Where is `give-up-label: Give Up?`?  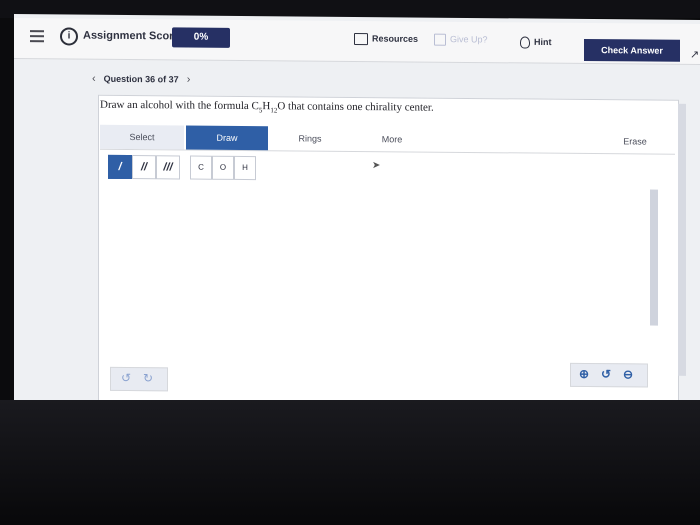 give-up-label: Give Up? is located at coordinates (469, 39).